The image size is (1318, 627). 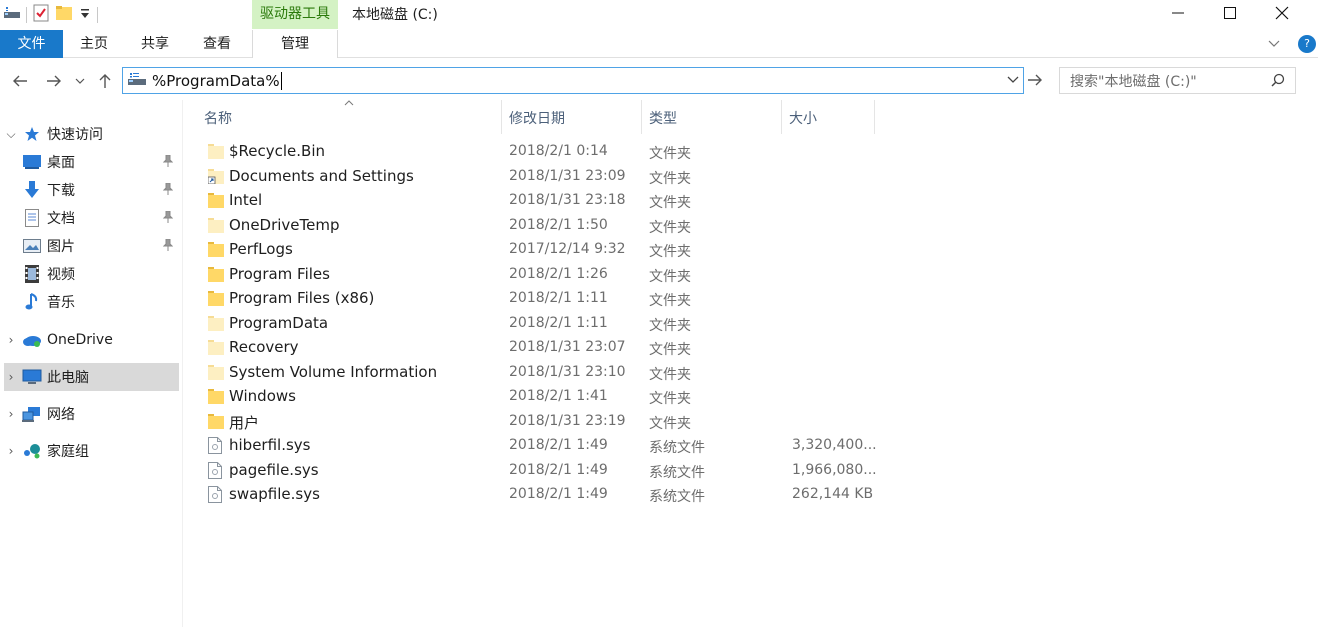 What do you see at coordinates (567, 371) in the screenshot?
I see `file-modified-date: 2018/1/31 23:10` at bounding box center [567, 371].